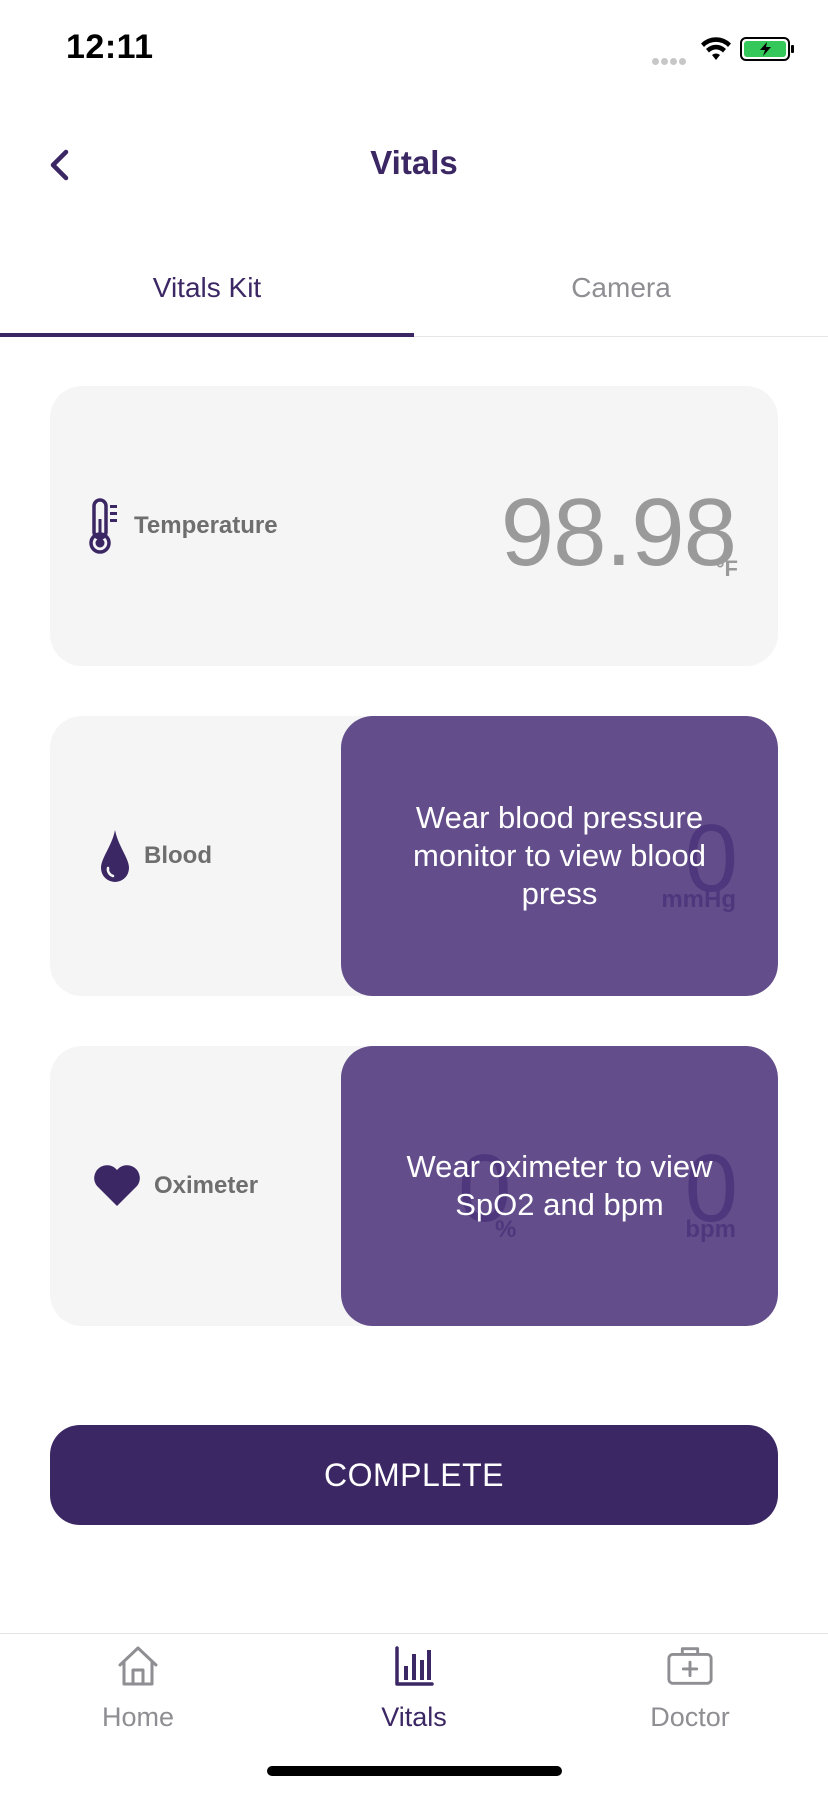 This screenshot has height=1793, width=828. I want to click on temperature-card: Temperature 98.98 °F, so click(414, 526).